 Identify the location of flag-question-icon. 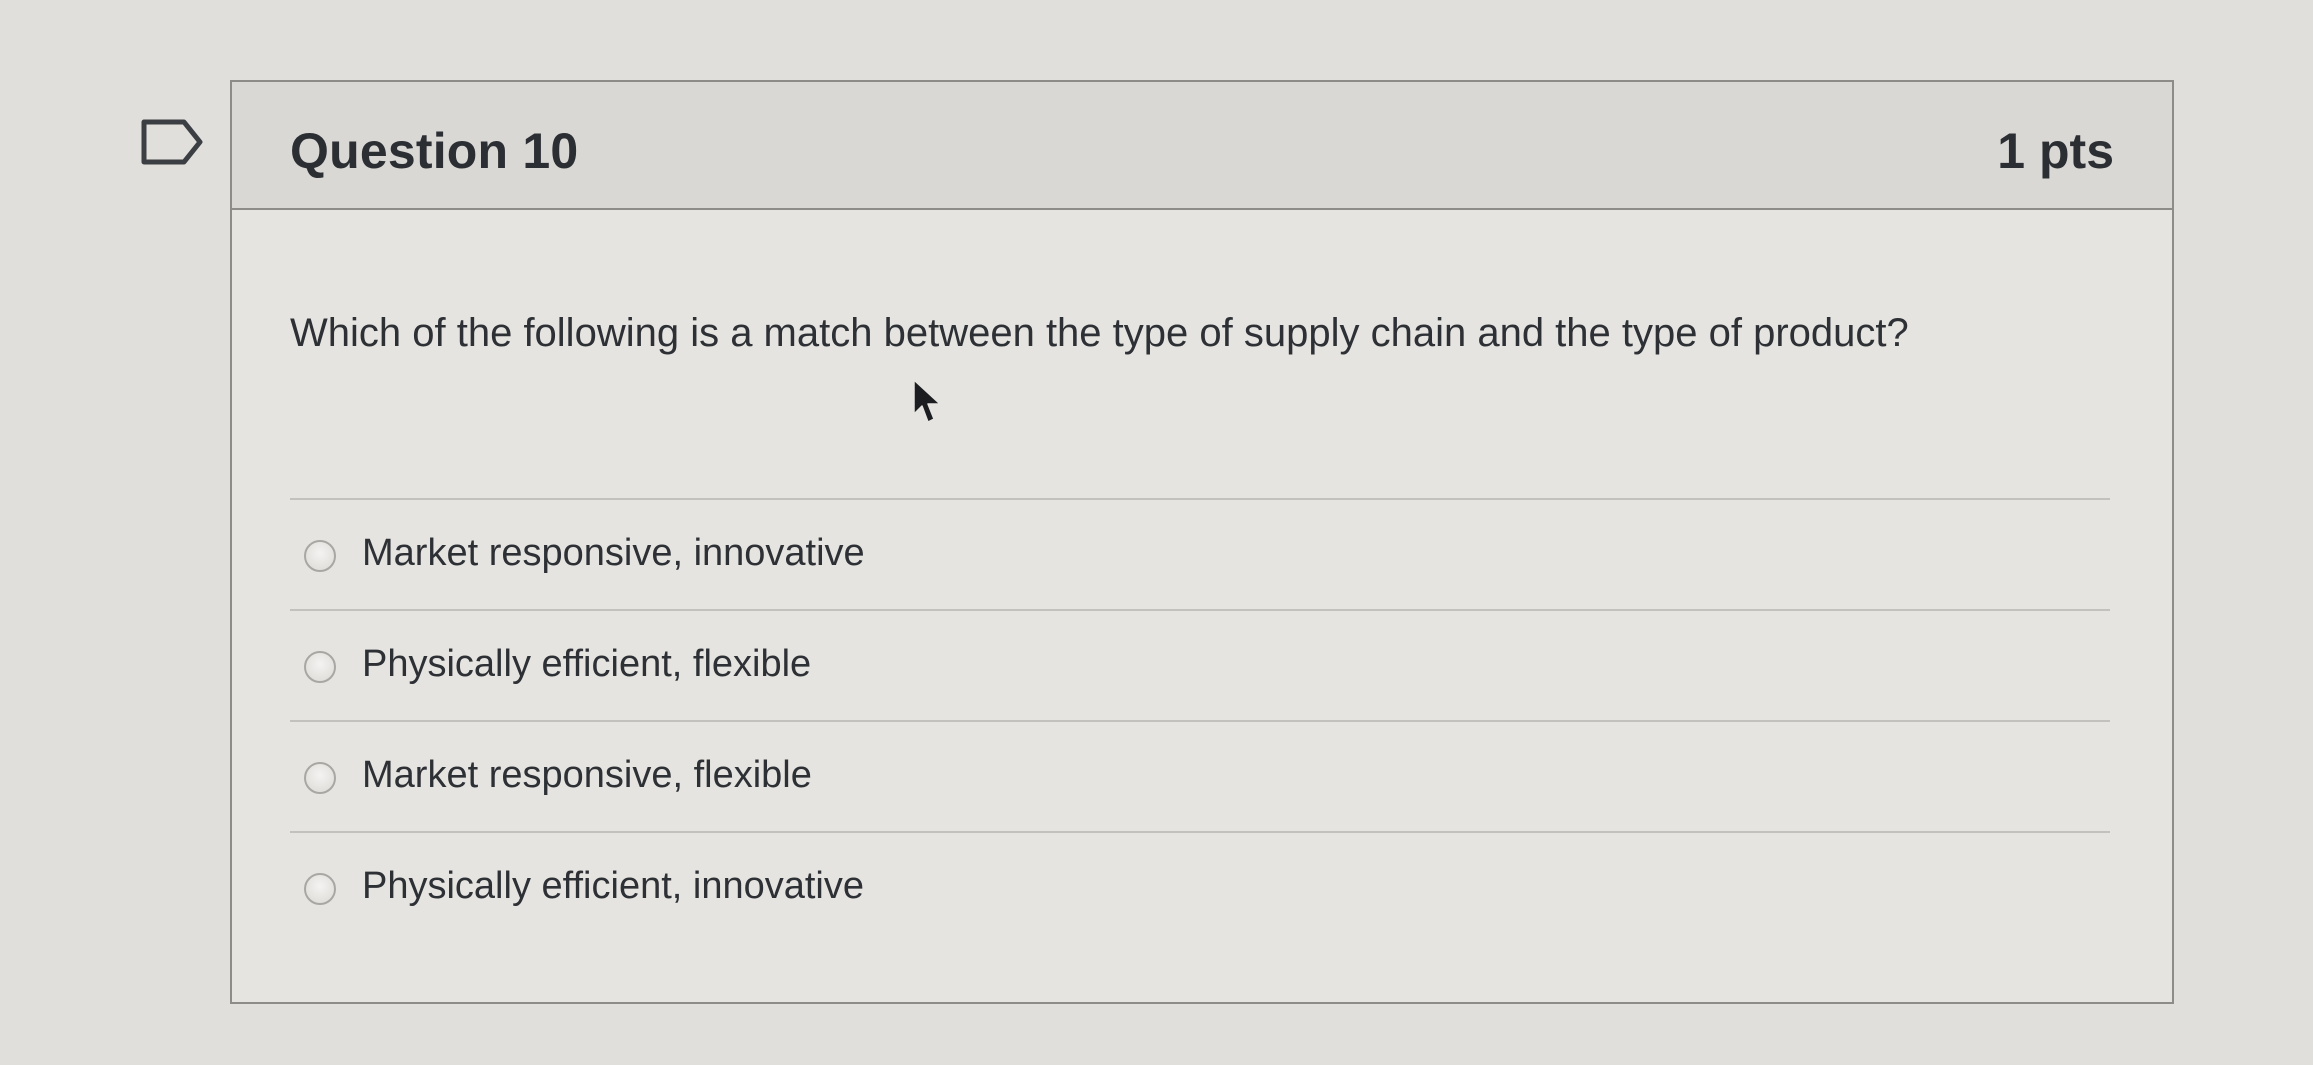
(172, 142).